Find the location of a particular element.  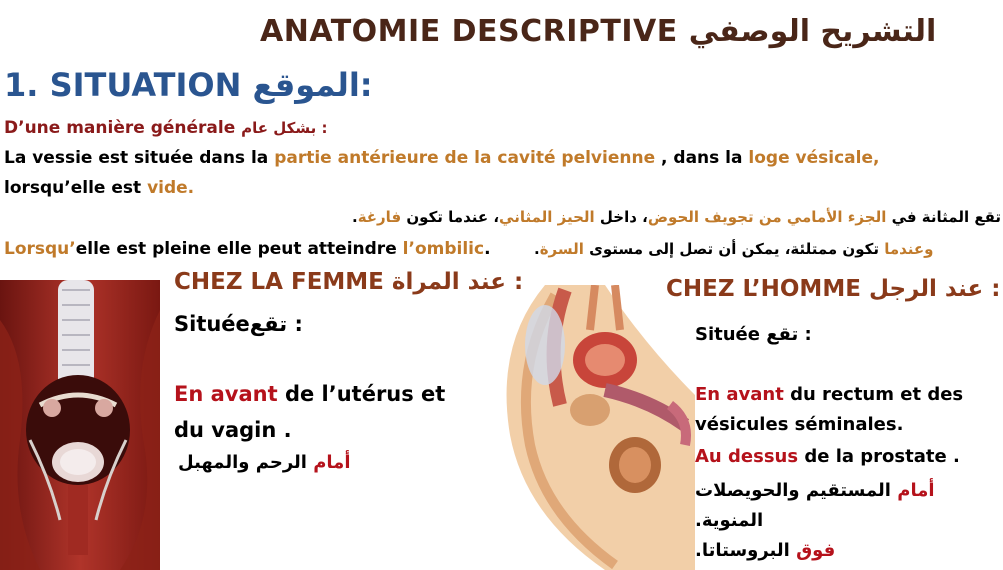

femme-situee: Situéeتقع : is located at coordinates (238, 324).